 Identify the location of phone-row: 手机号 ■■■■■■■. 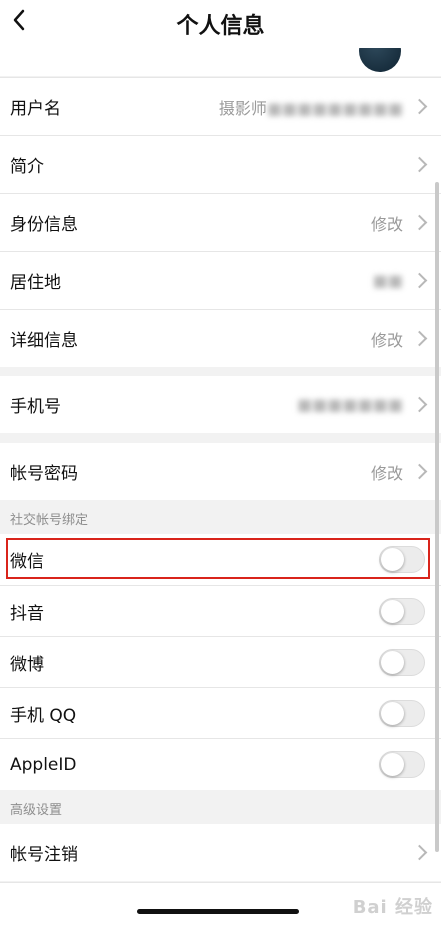
(220, 404).